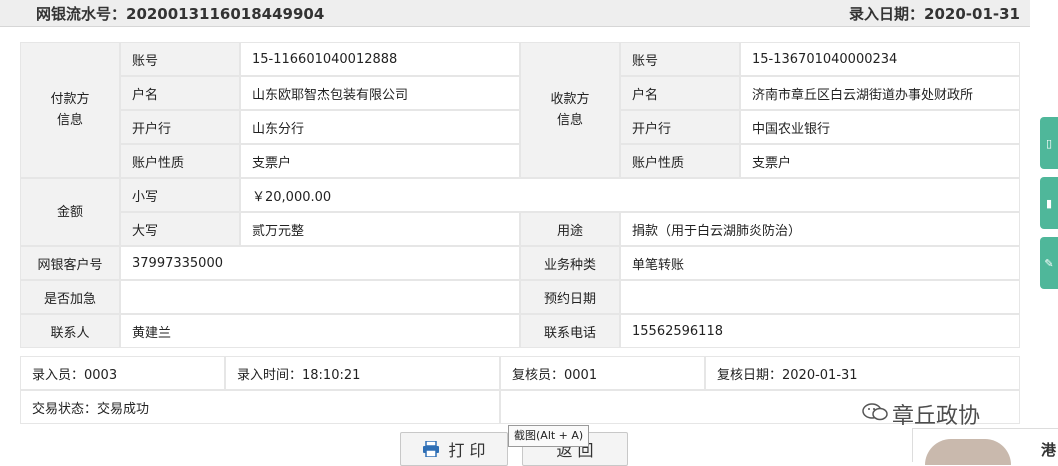 This screenshot has height=466, width=1058. I want to click on amount-small: ￥20,000.00, so click(630, 195).